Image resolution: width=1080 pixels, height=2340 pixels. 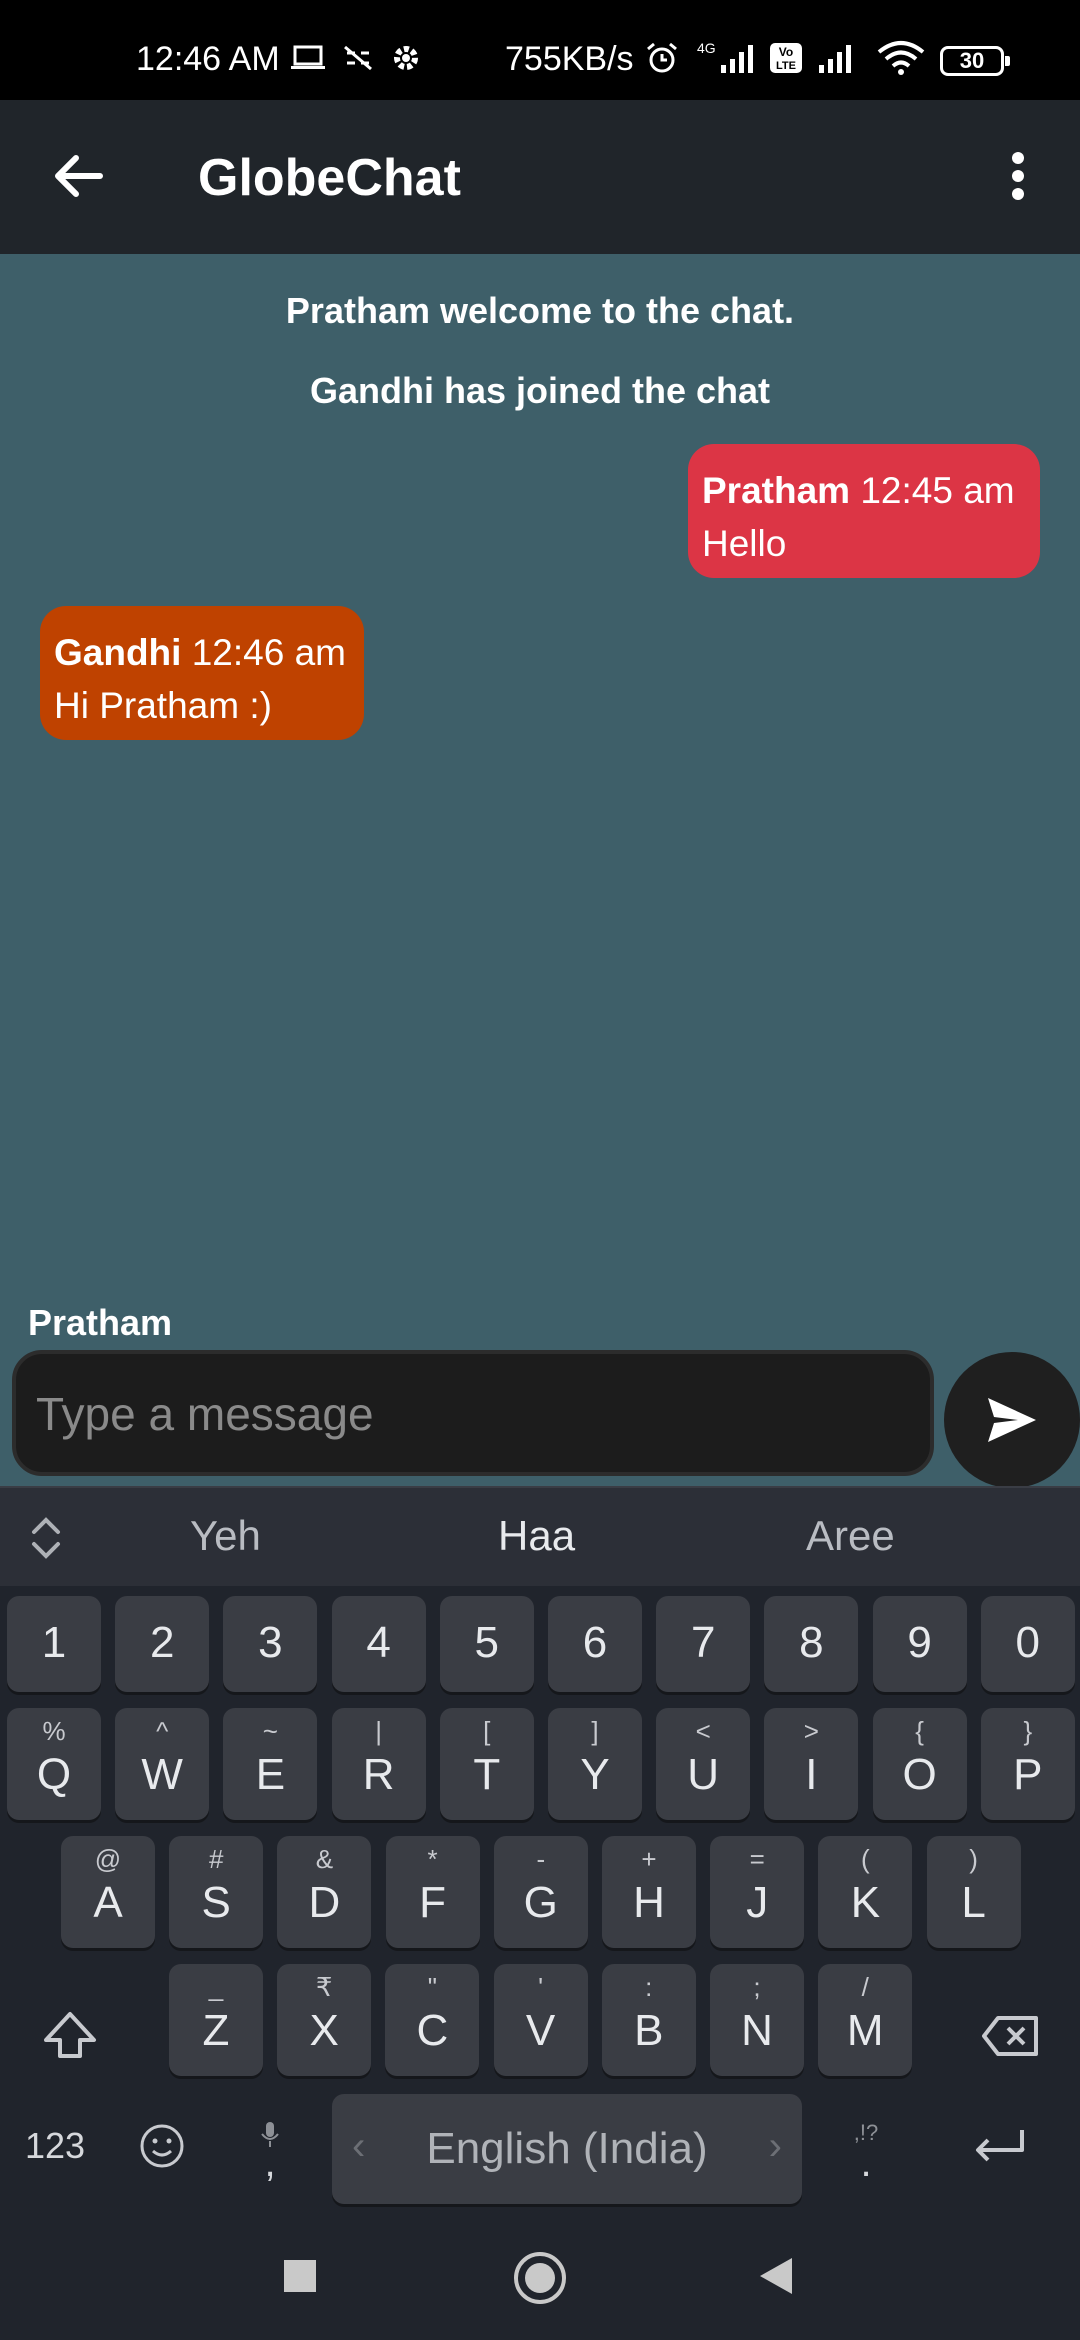 What do you see at coordinates (55, 2146) in the screenshot?
I see `numbers-key: 123` at bounding box center [55, 2146].